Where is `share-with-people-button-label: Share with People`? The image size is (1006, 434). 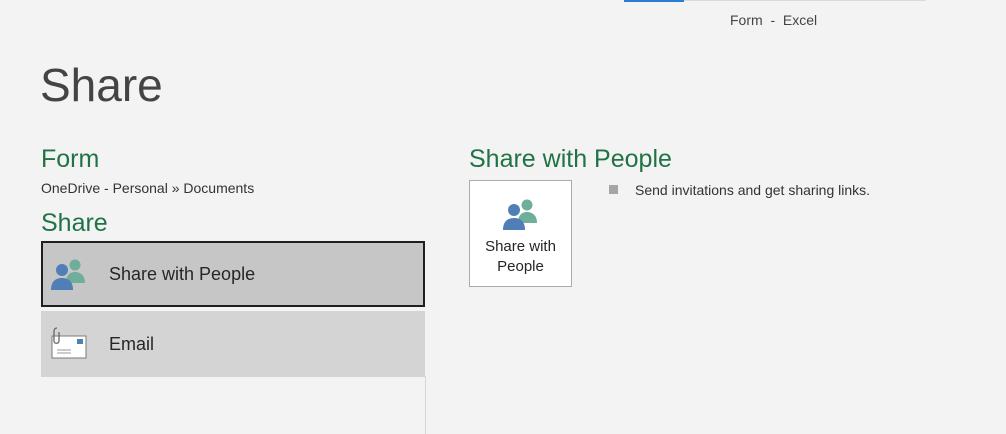 share-with-people-button-label: Share with People is located at coordinates (520, 257).